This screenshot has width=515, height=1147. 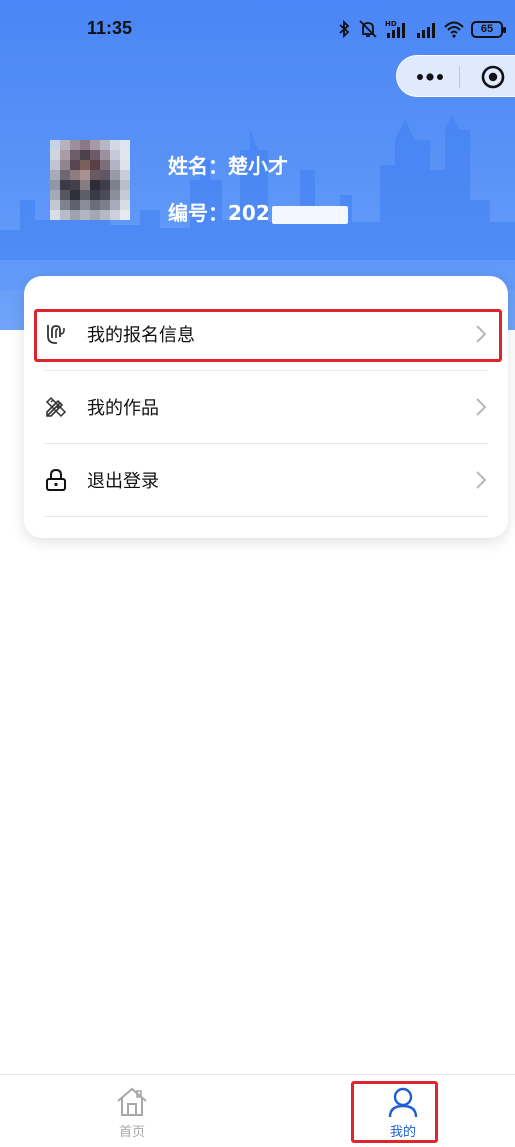 What do you see at coordinates (266, 480) in the screenshot?
I see `menu-item-logout: 退出登录` at bounding box center [266, 480].